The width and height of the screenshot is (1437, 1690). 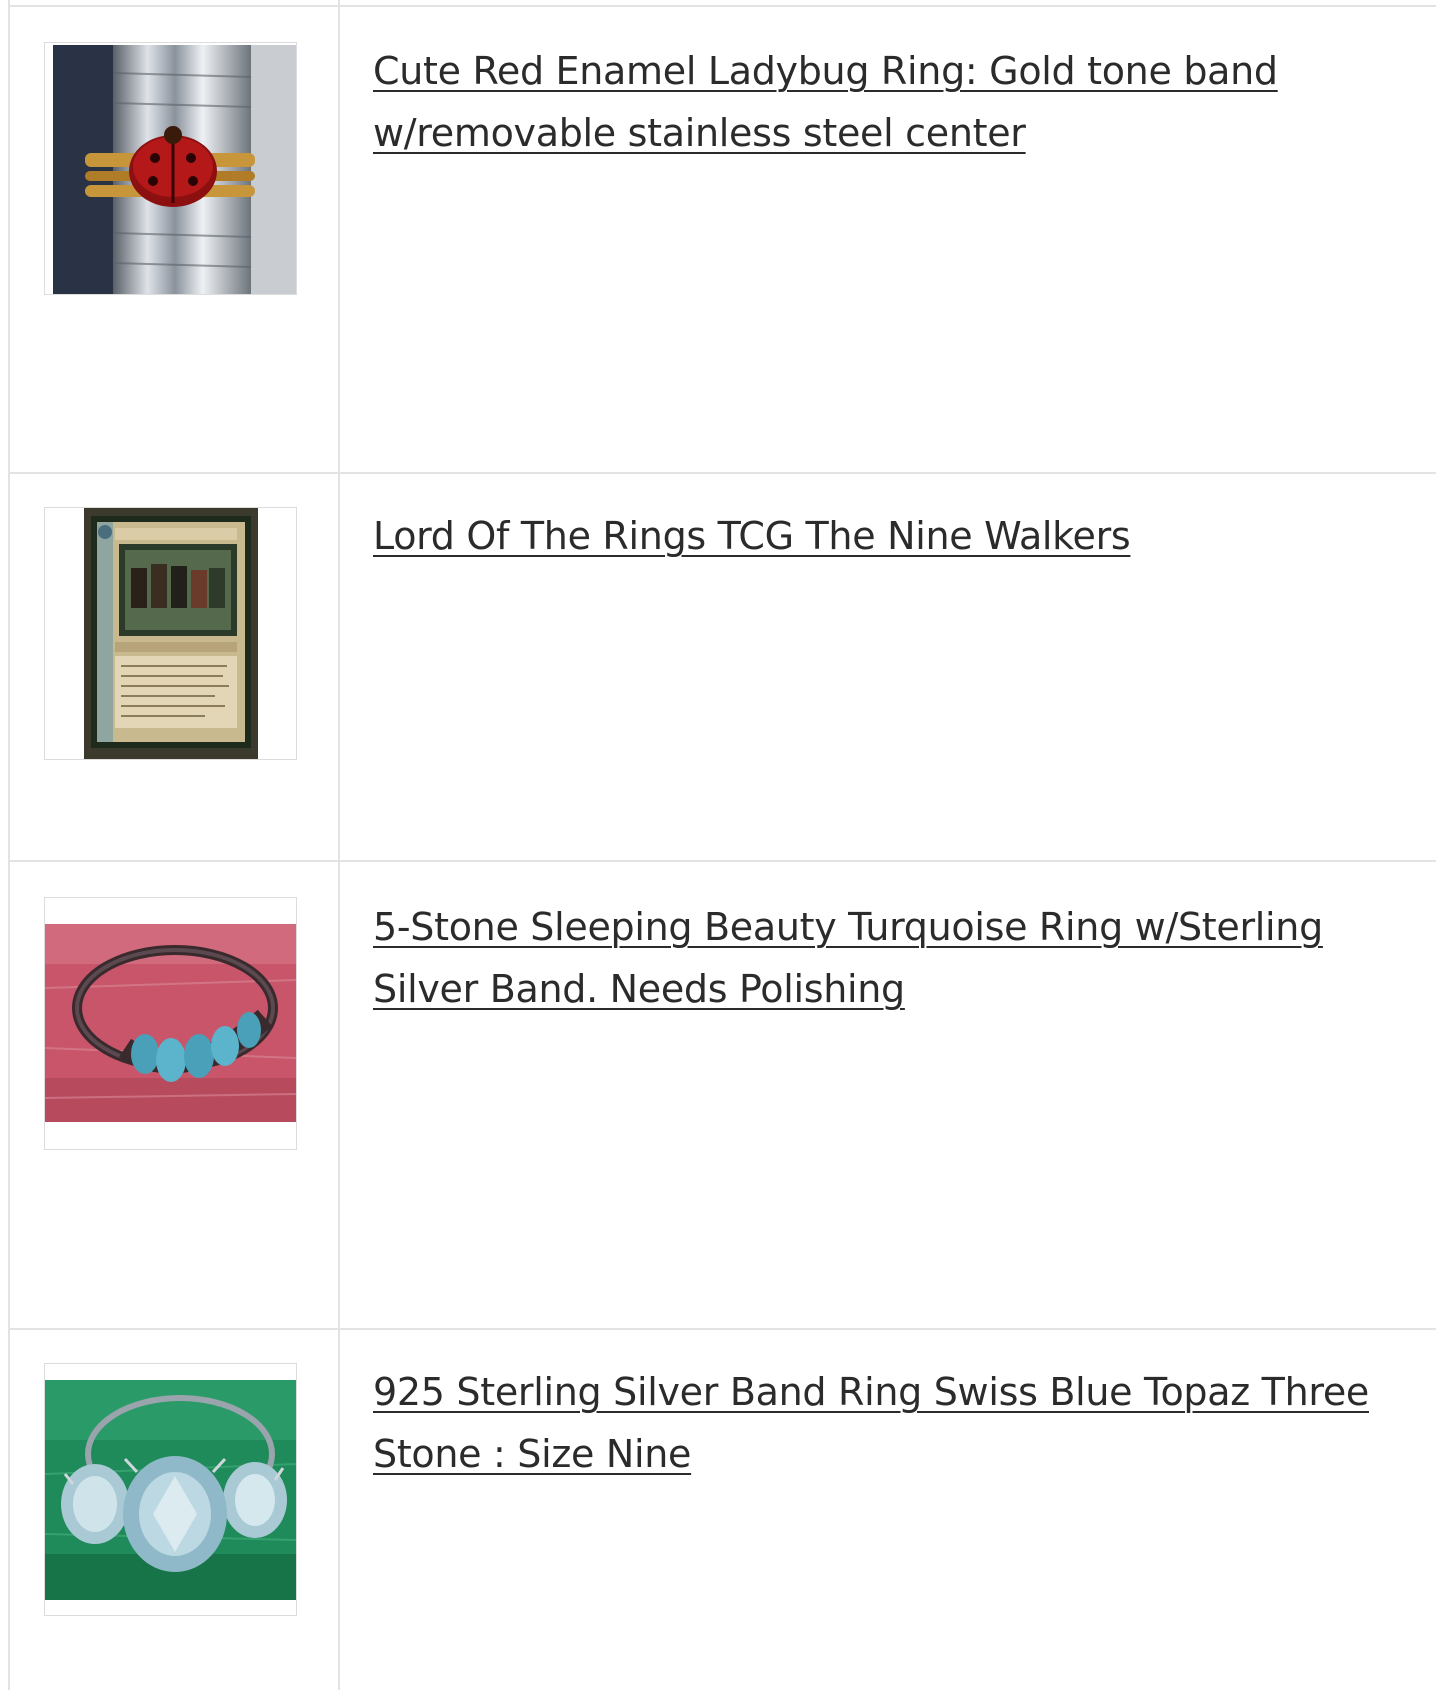 I want to click on ladybug-ring-photo-icon, so click(x=174, y=169).